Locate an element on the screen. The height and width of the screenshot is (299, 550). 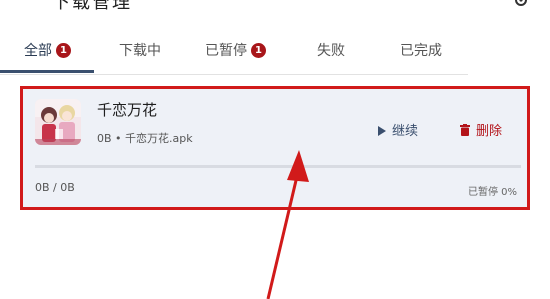
tab-paused: 已暂停 1 is located at coordinates (235, 57).